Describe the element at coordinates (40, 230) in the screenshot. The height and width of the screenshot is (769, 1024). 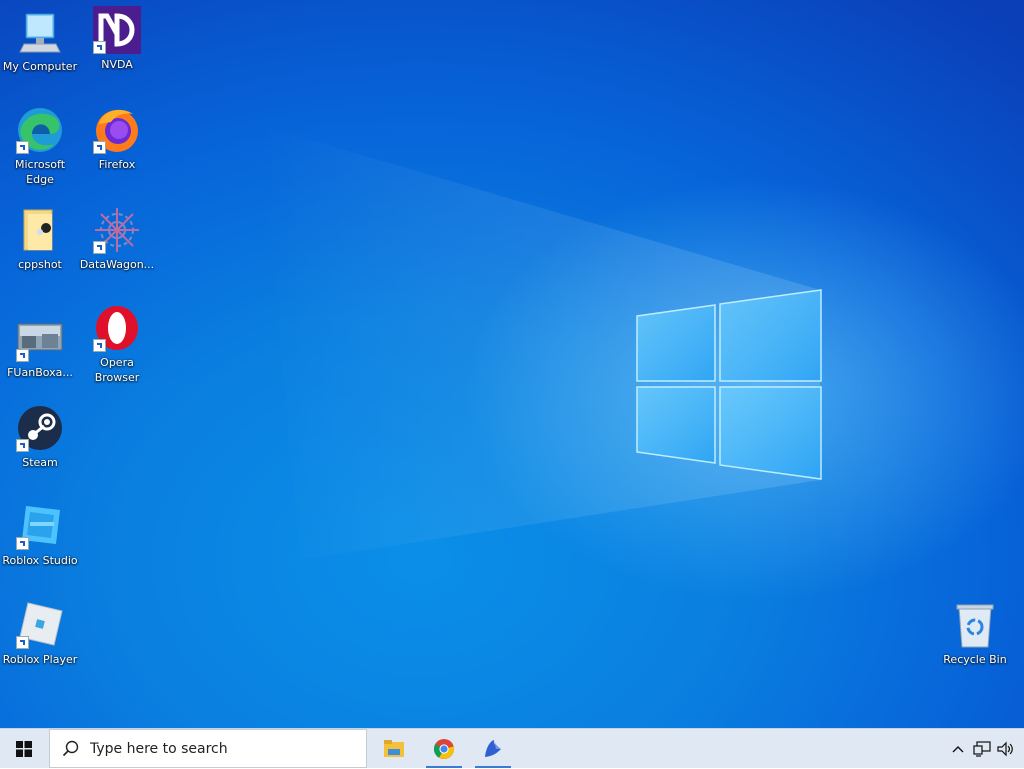
I see `folder-icon` at that location.